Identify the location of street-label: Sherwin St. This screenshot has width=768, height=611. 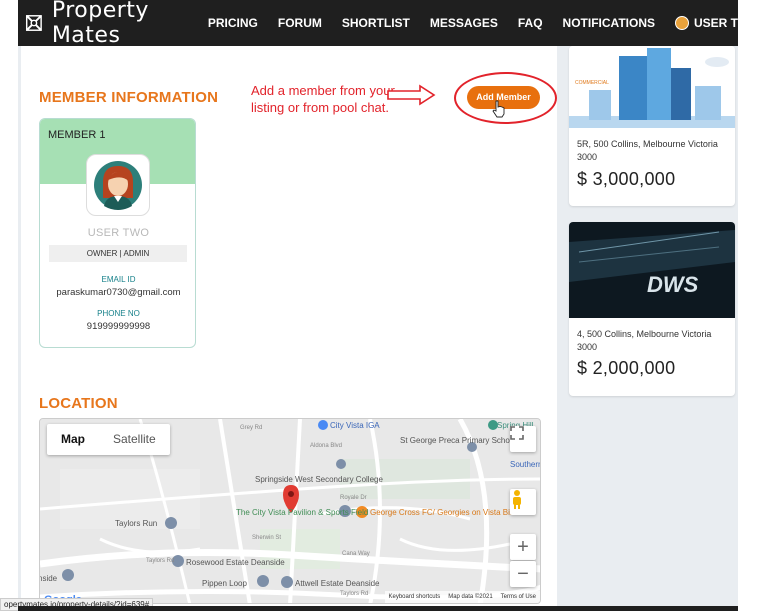
(266, 538).